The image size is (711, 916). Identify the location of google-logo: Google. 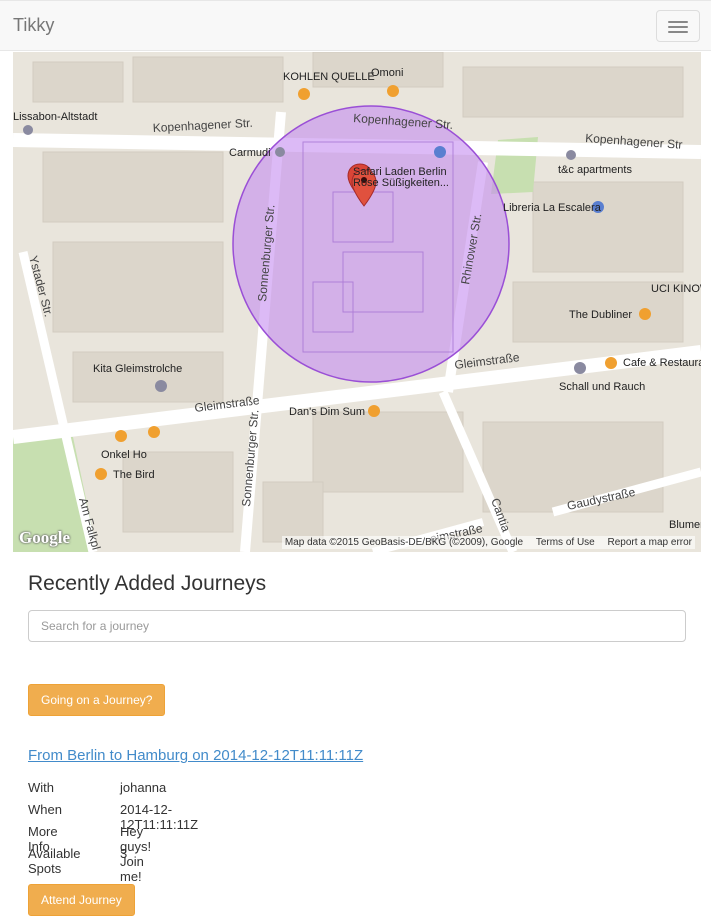
(44, 538).